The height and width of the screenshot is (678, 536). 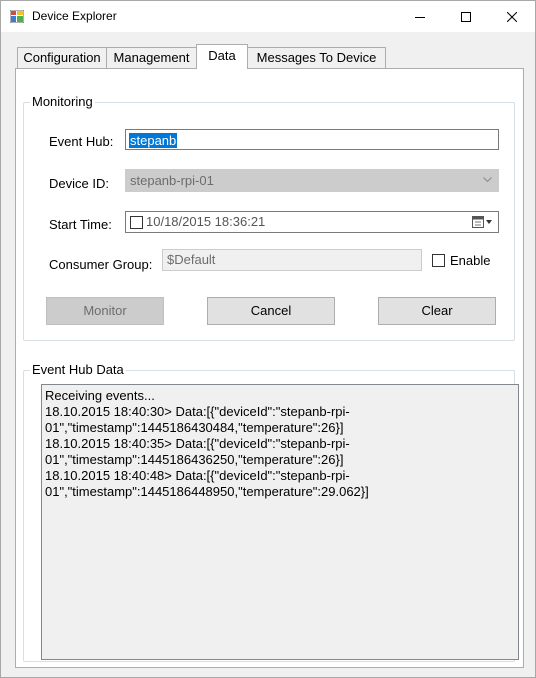 I want to click on tab-configuration: Configuration, so click(x=62, y=57).